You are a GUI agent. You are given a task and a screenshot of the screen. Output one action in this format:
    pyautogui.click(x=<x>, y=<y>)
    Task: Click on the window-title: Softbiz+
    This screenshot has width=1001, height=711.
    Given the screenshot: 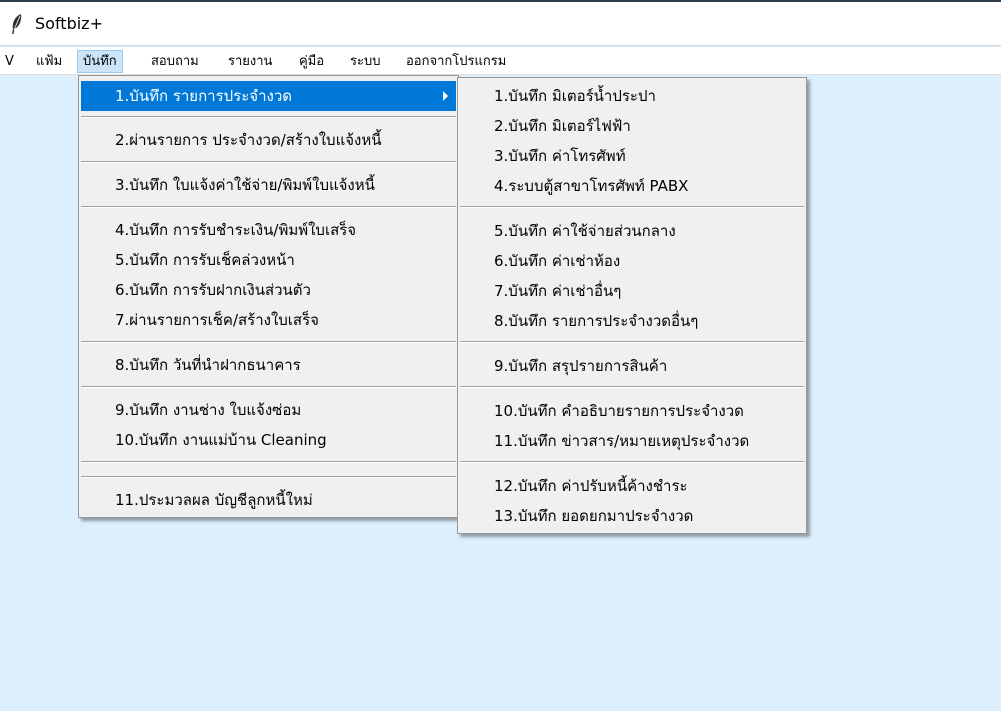 What is the action you would take?
    pyautogui.click(x=69, y=23)
    